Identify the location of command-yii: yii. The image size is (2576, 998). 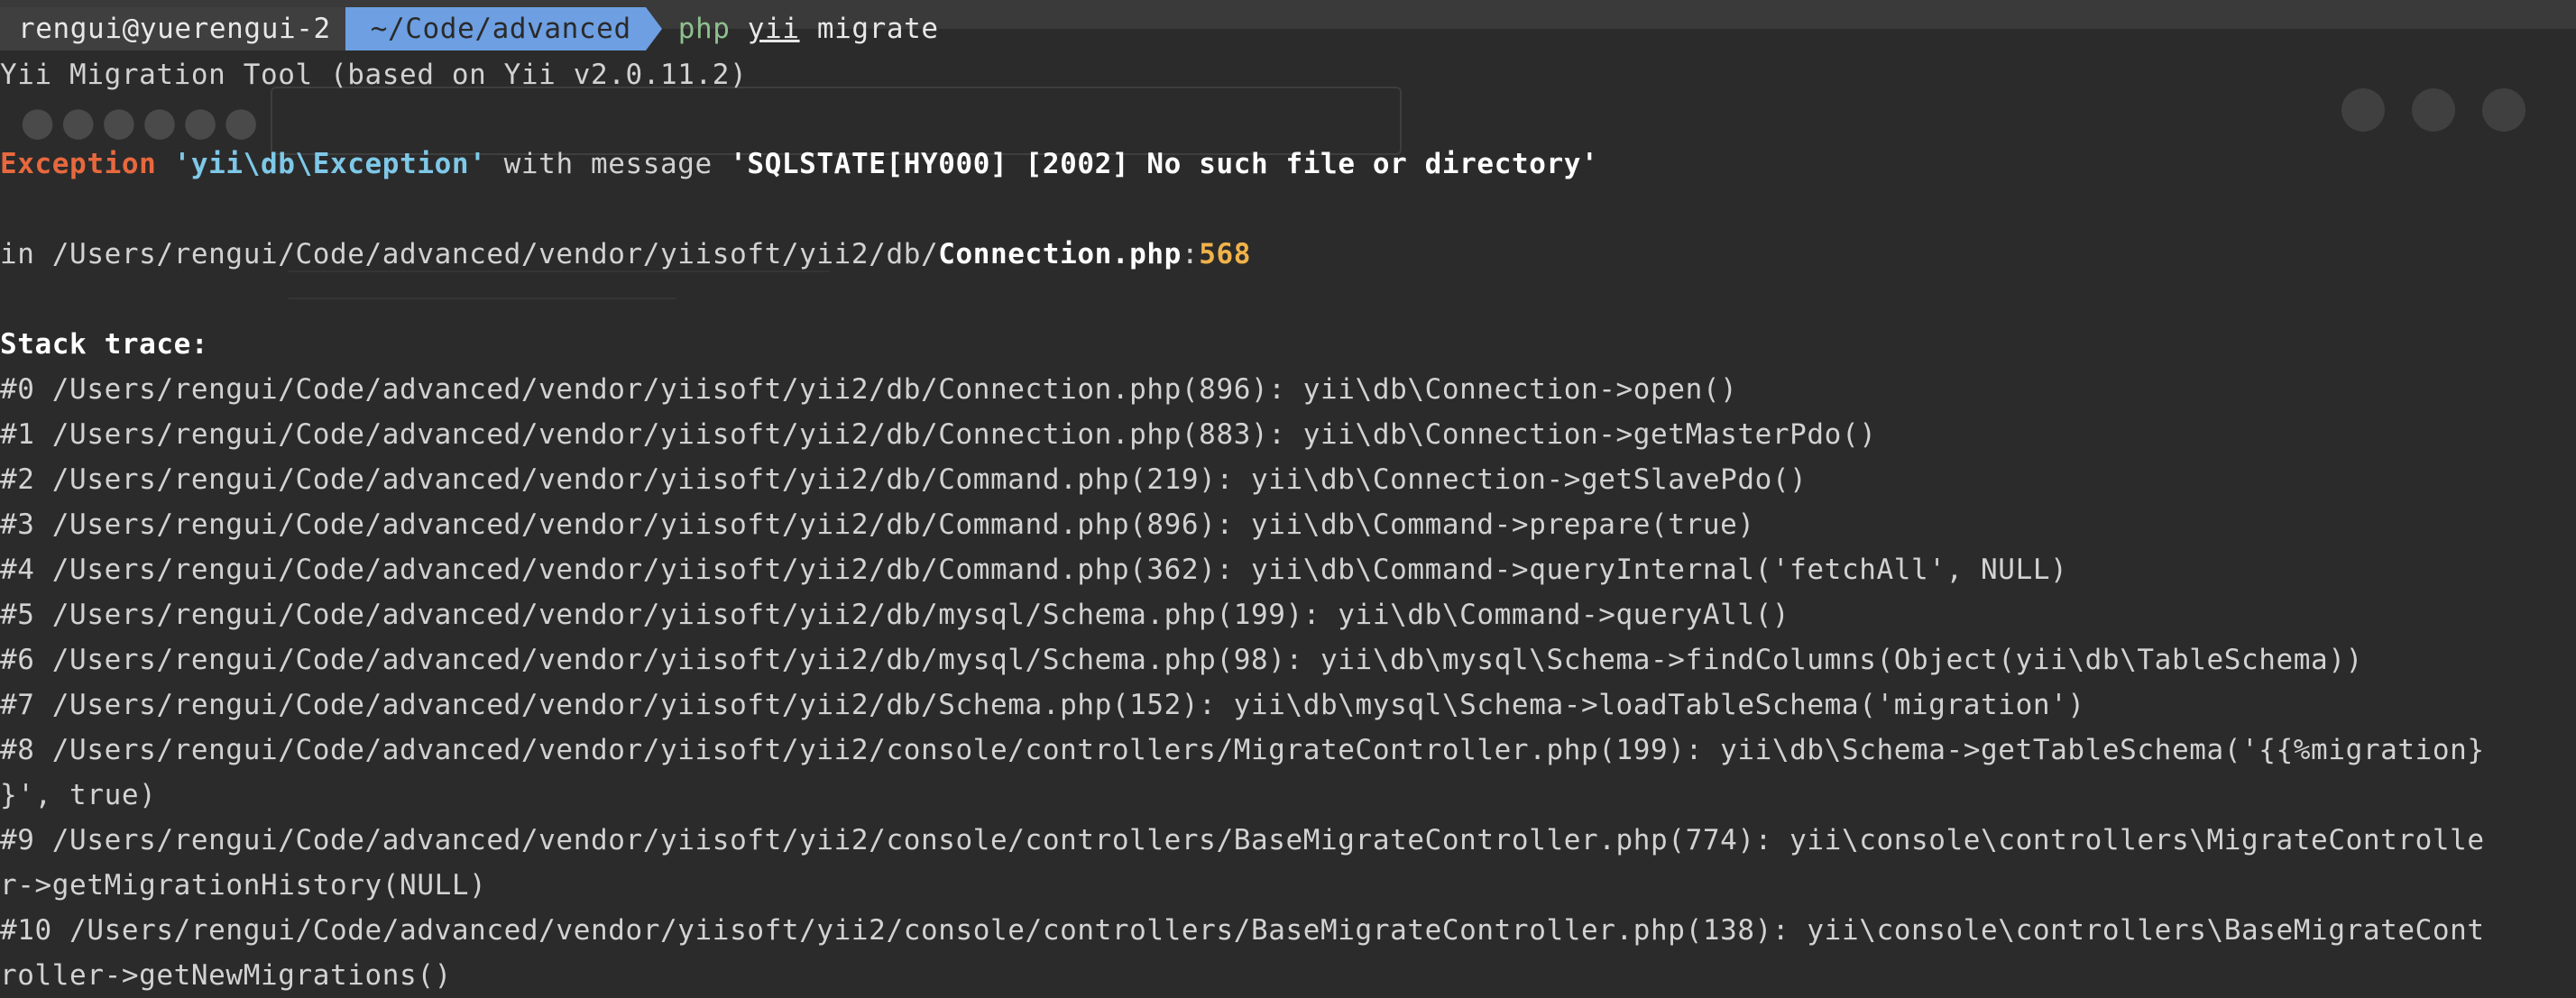
(773, 29).